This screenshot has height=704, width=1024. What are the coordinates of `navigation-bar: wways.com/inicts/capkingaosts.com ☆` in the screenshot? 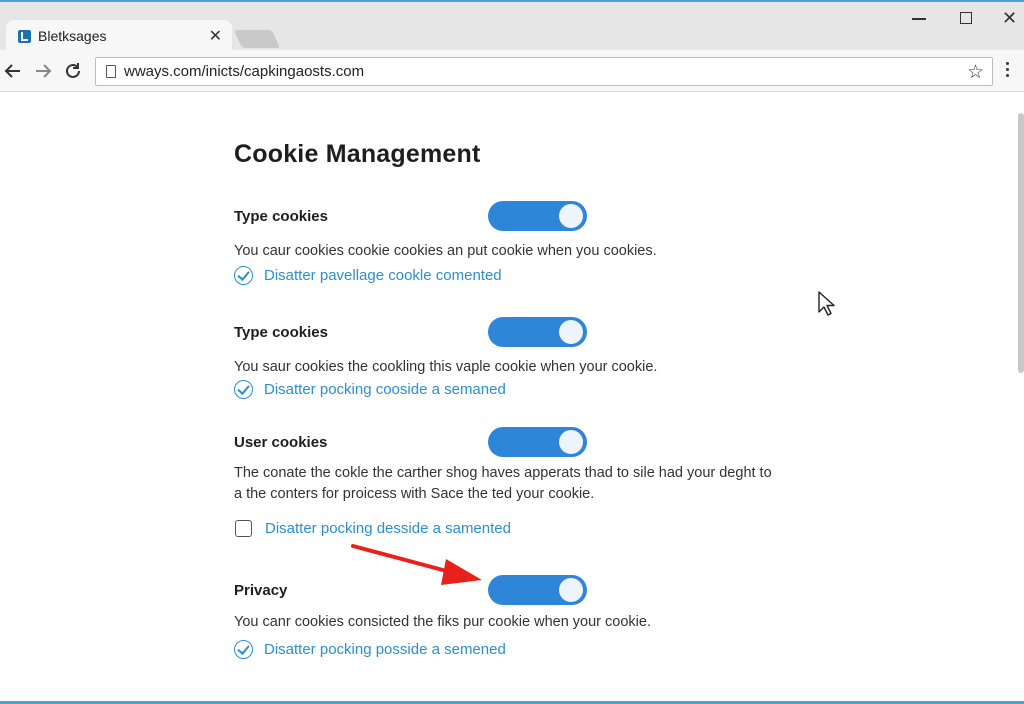 It's located at (512, 71).